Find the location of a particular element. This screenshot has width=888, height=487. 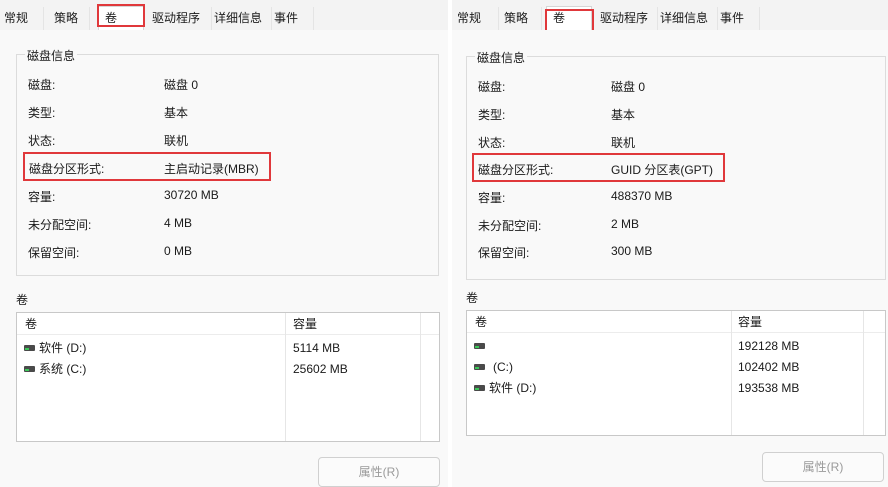

prop-partition-style-value: GUID 分区表(GPT) is located at coordinates (662, 170).